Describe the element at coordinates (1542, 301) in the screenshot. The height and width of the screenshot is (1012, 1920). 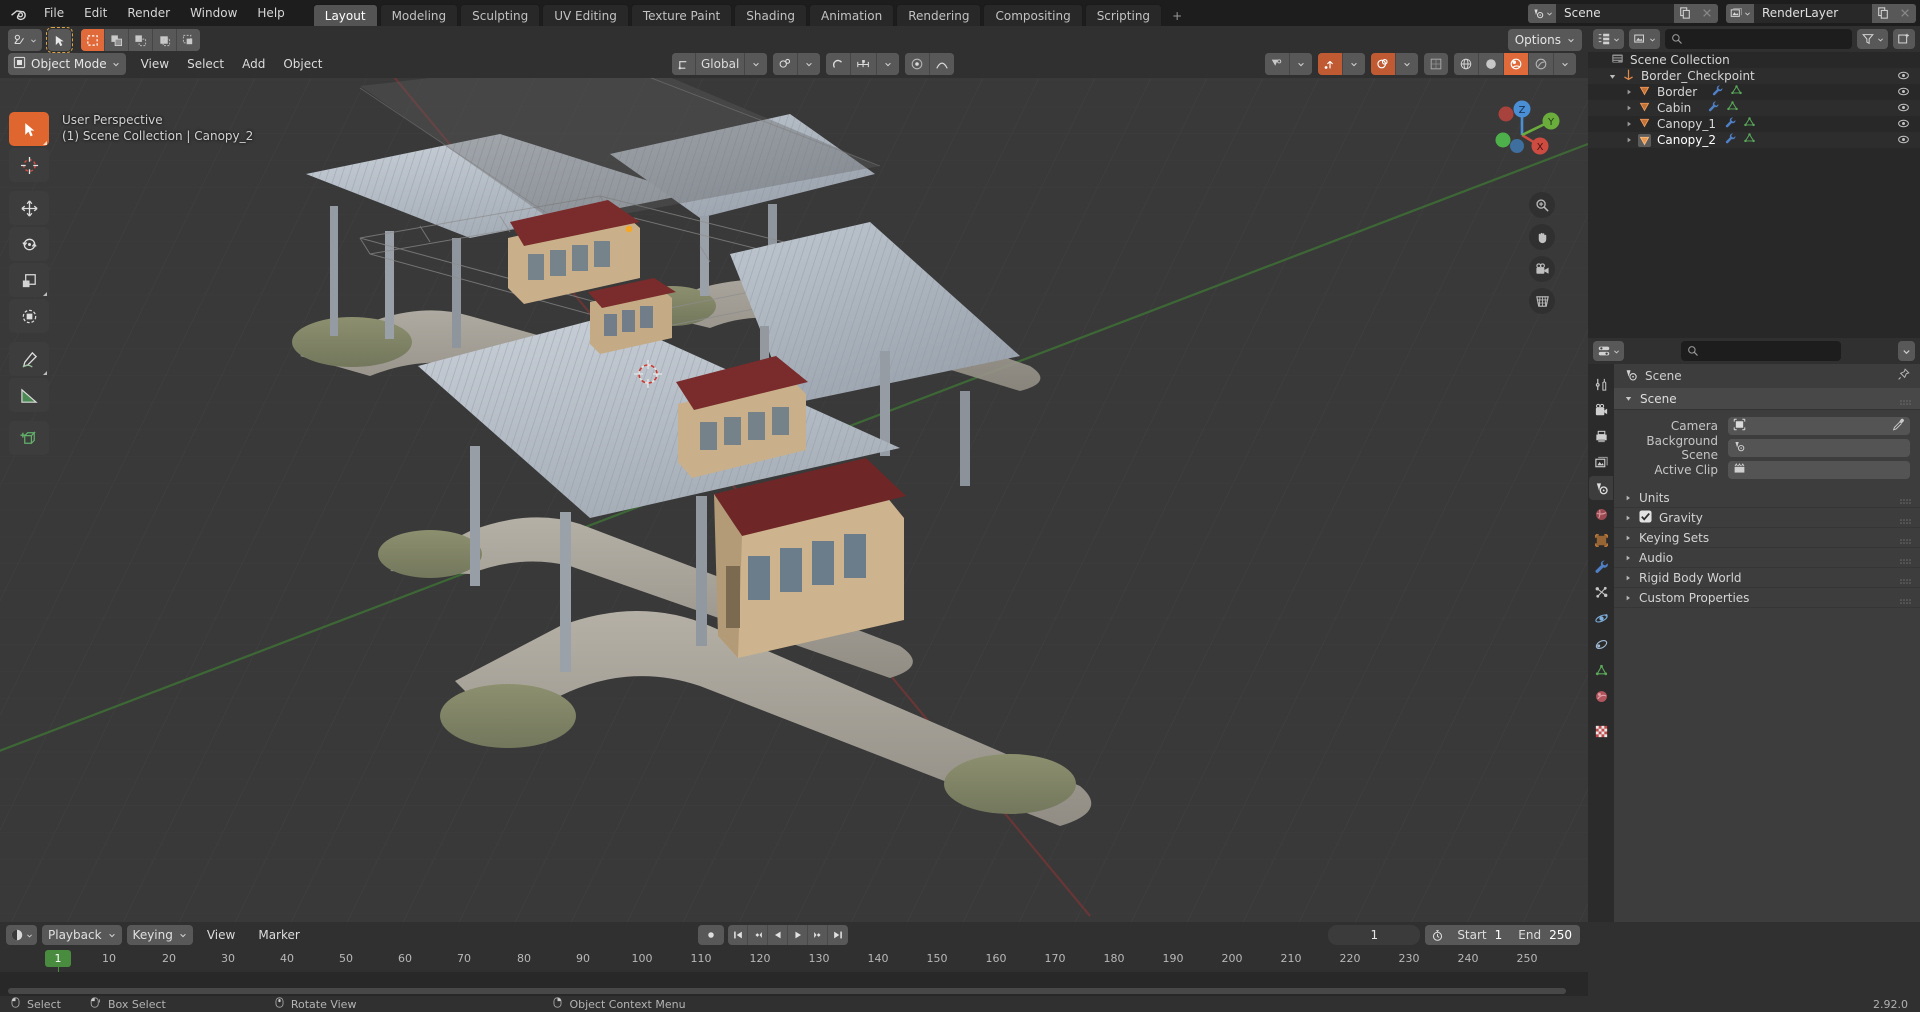
I see `toggle-perspective-icon` at that location.